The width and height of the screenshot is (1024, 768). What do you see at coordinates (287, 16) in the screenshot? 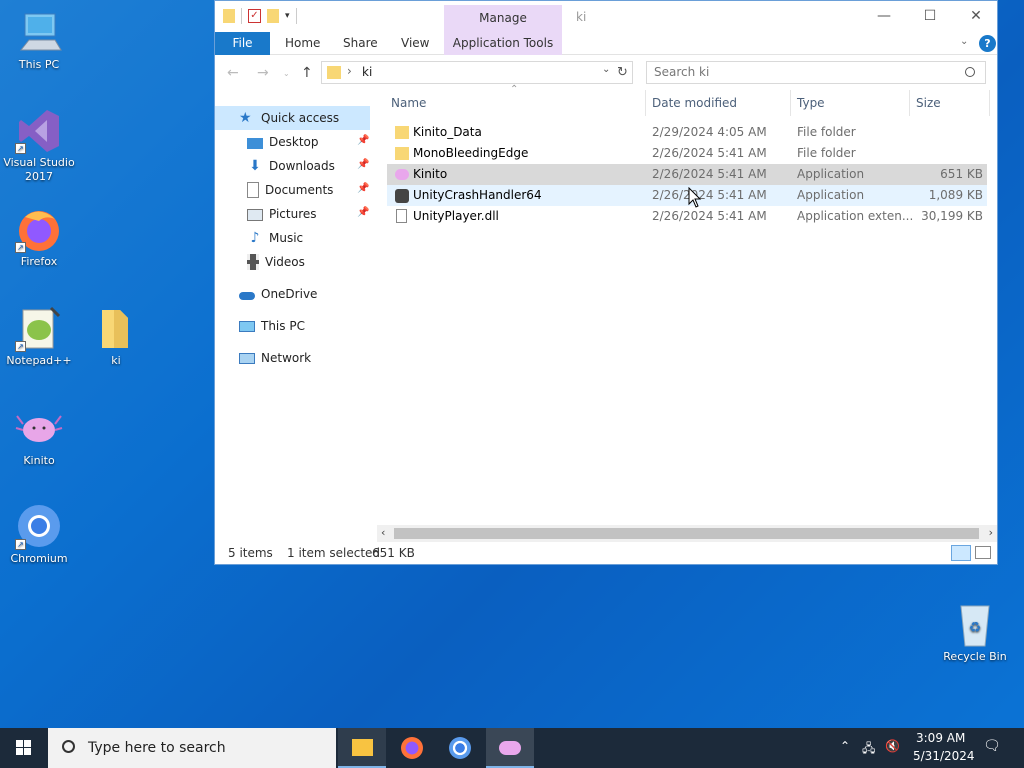
I see `customize-toolbar-icon: ▾` at bounding box center [287, 16].